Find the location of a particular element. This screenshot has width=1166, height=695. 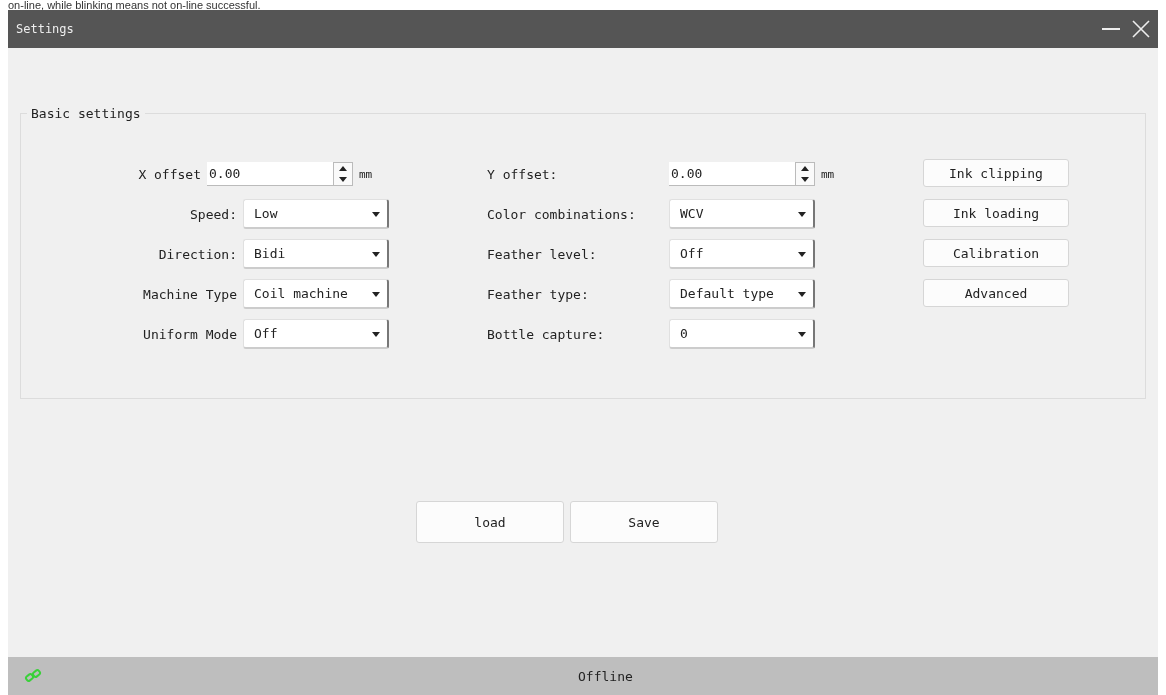

dropdown: Low is located at coordinates (316, 214).